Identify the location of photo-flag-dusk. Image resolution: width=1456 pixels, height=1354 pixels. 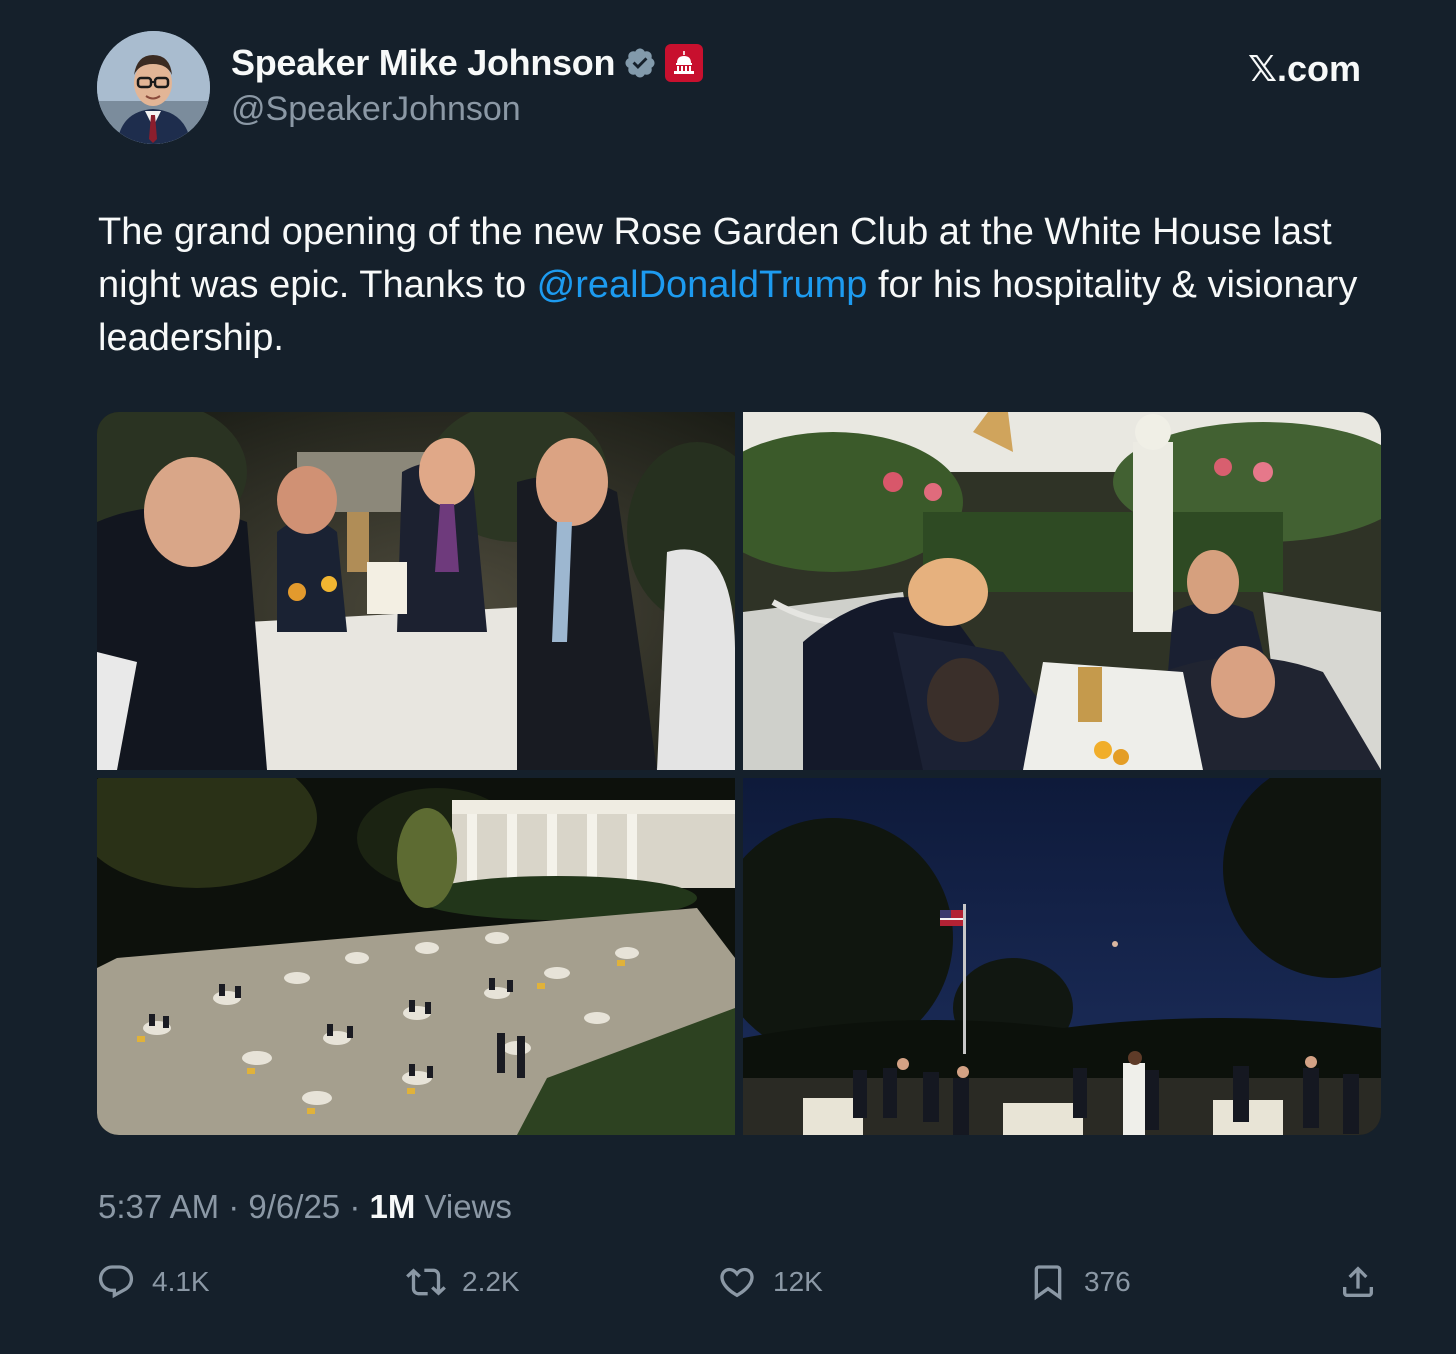
(1062, 956).